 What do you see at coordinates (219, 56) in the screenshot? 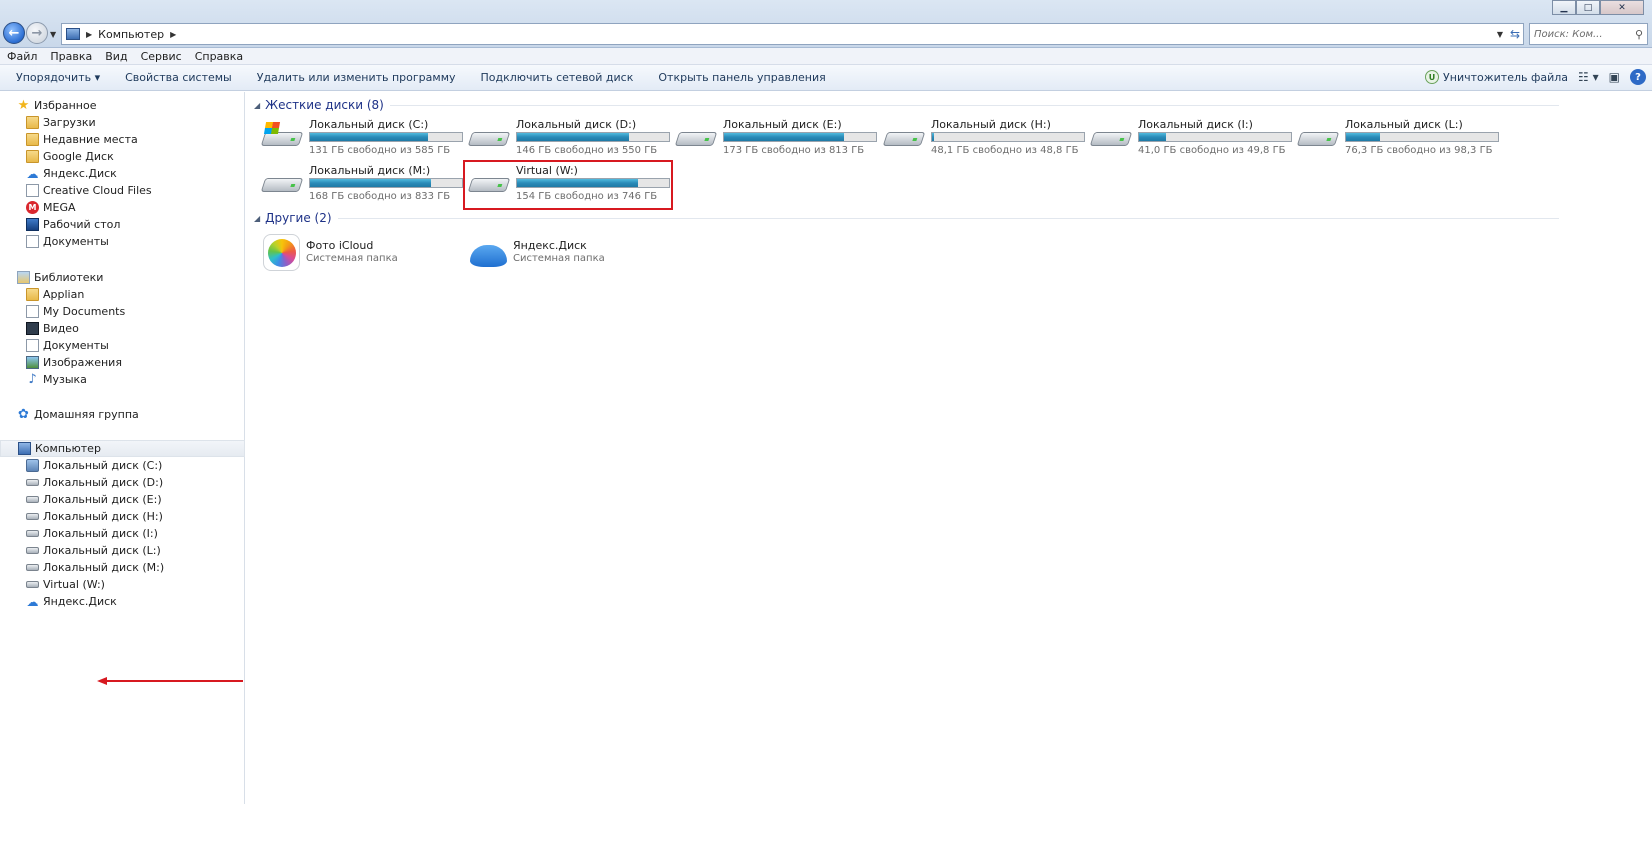
I see `menu-help: Справка` at bounding box center [219, 56].